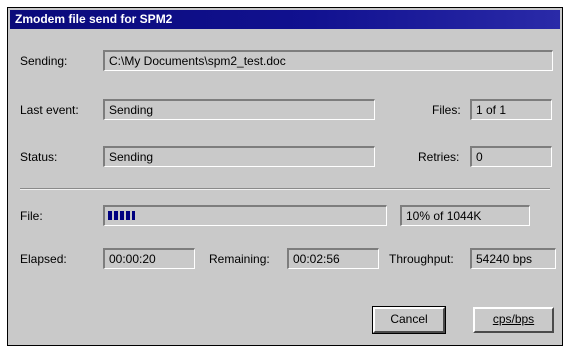 Image resolution: width=570 pixels, height=353 pixels. Describe the element at coordinates (245, 215) in the screenshot. I see `file-progress-bar` at that location.